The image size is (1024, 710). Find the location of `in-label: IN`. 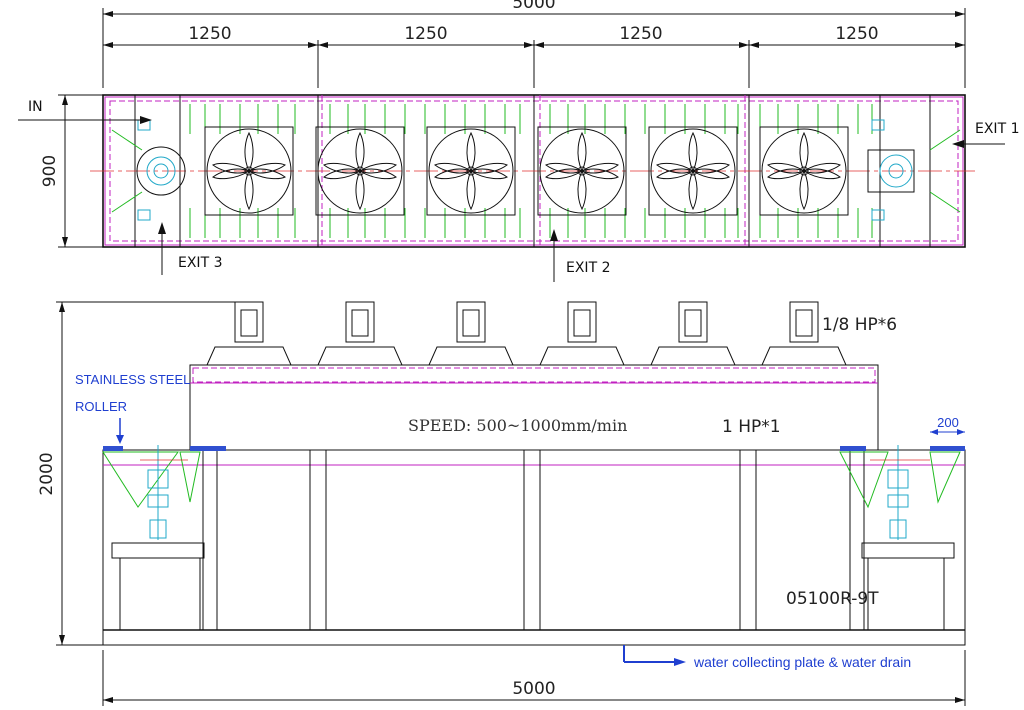

in-label: IN is located at coordinates (35, 107).